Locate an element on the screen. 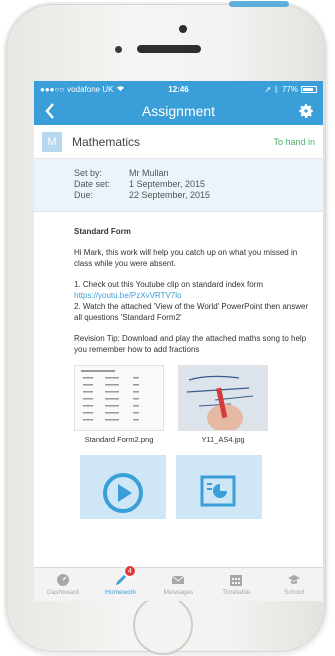 The height and width of the screenshot is (656, 335). front-camera is located at coordinates (183, 29).